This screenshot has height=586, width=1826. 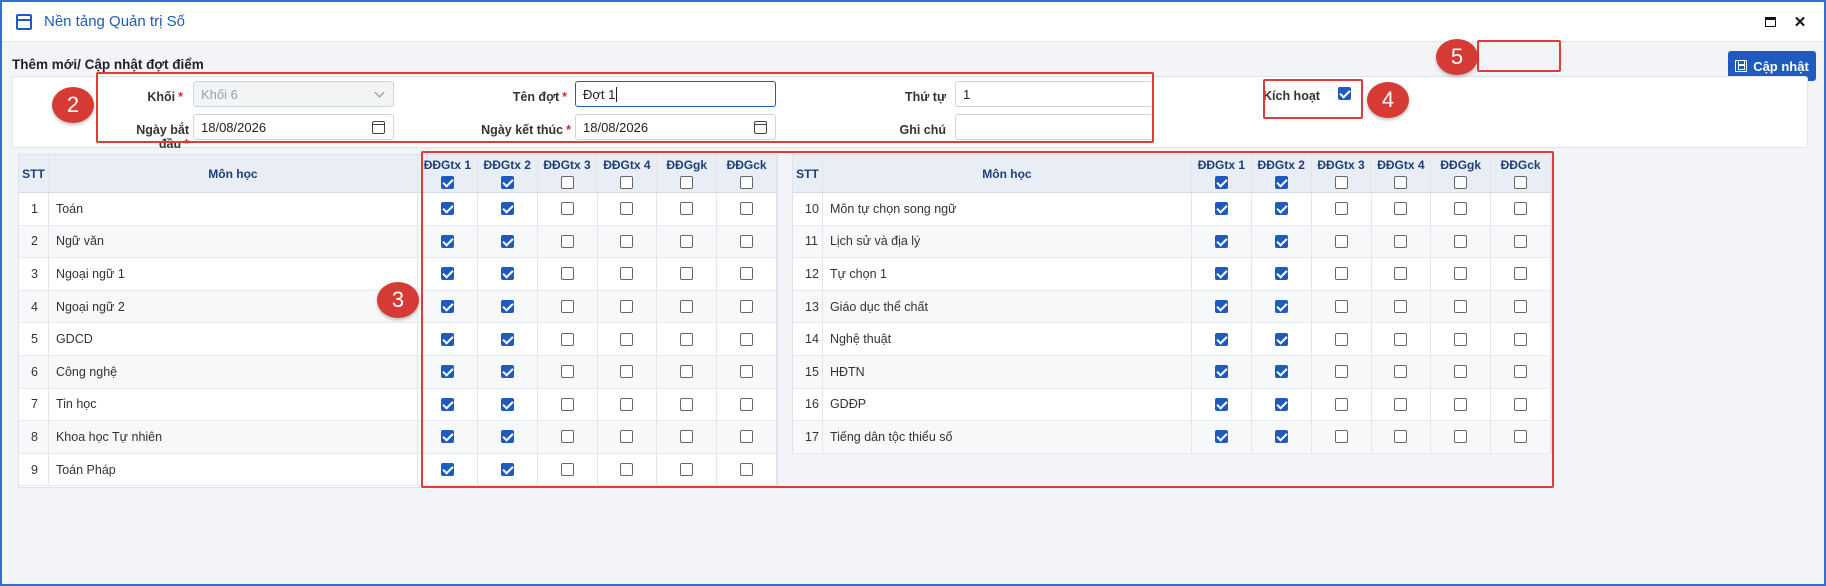 What do you see at coordinates (293, 127) in the screenshot?
I see `ngay-bat-dau-input: 18/08/2026` at bounding box center [293, 127].